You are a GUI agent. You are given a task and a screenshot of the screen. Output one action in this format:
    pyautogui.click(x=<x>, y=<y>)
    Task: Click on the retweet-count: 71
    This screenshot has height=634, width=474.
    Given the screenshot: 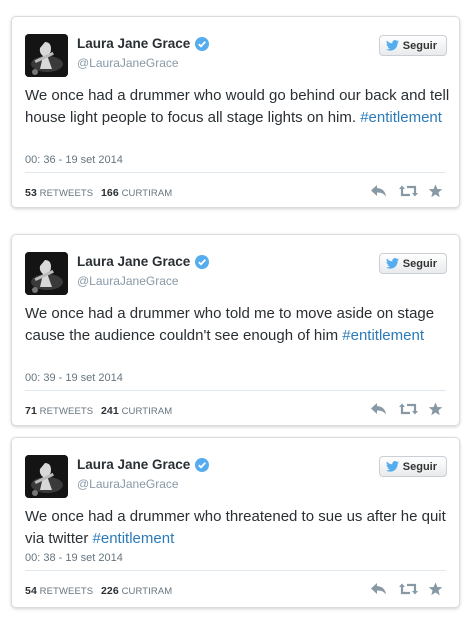 What is the action you would take?
    pyautogui.click(x=31, y=411)
    